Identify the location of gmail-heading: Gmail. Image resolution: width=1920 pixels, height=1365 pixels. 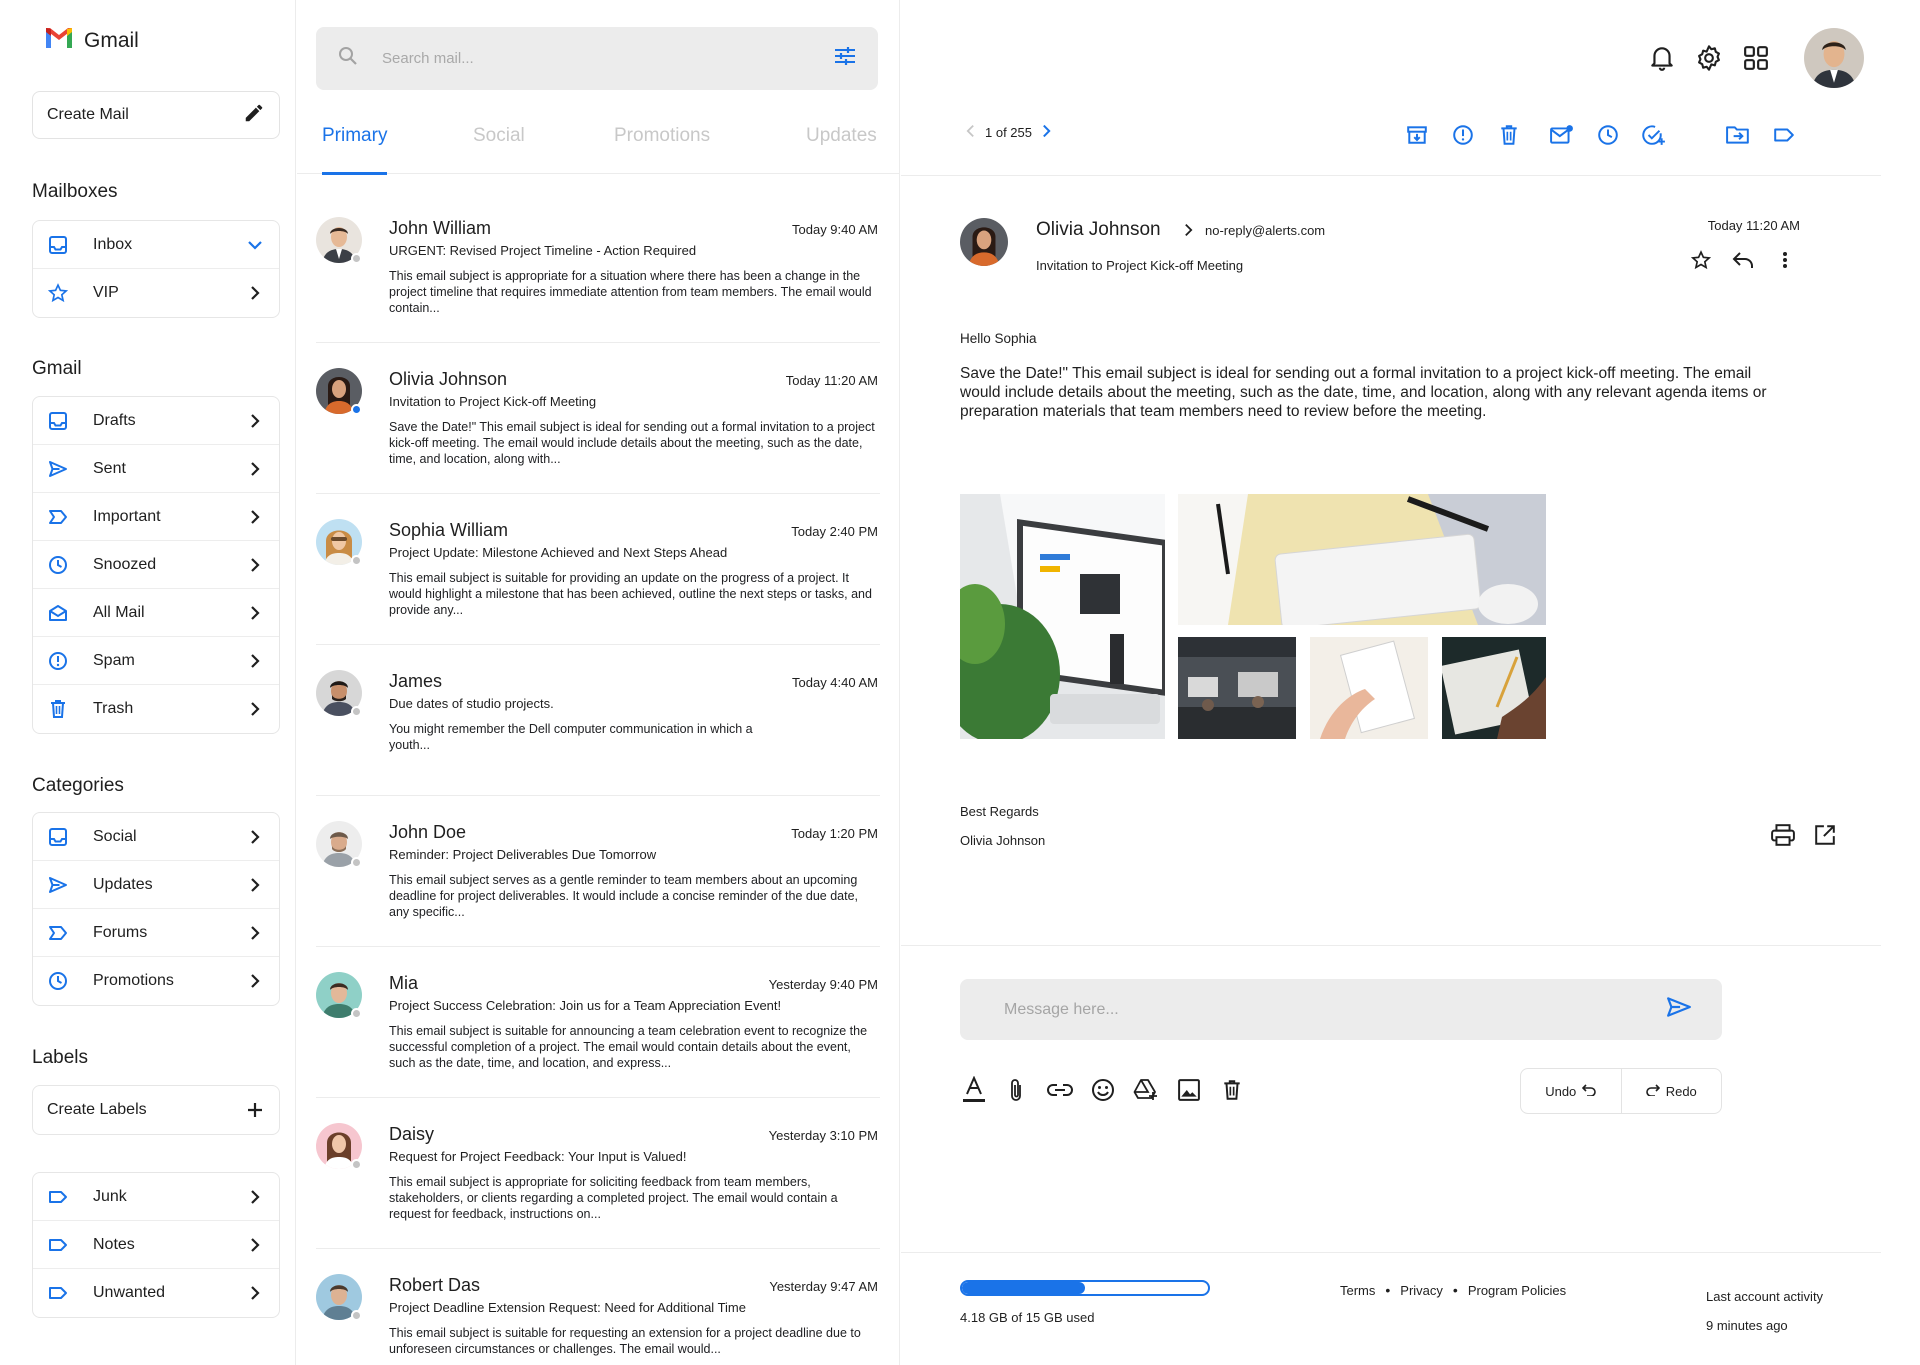
(57, 368).